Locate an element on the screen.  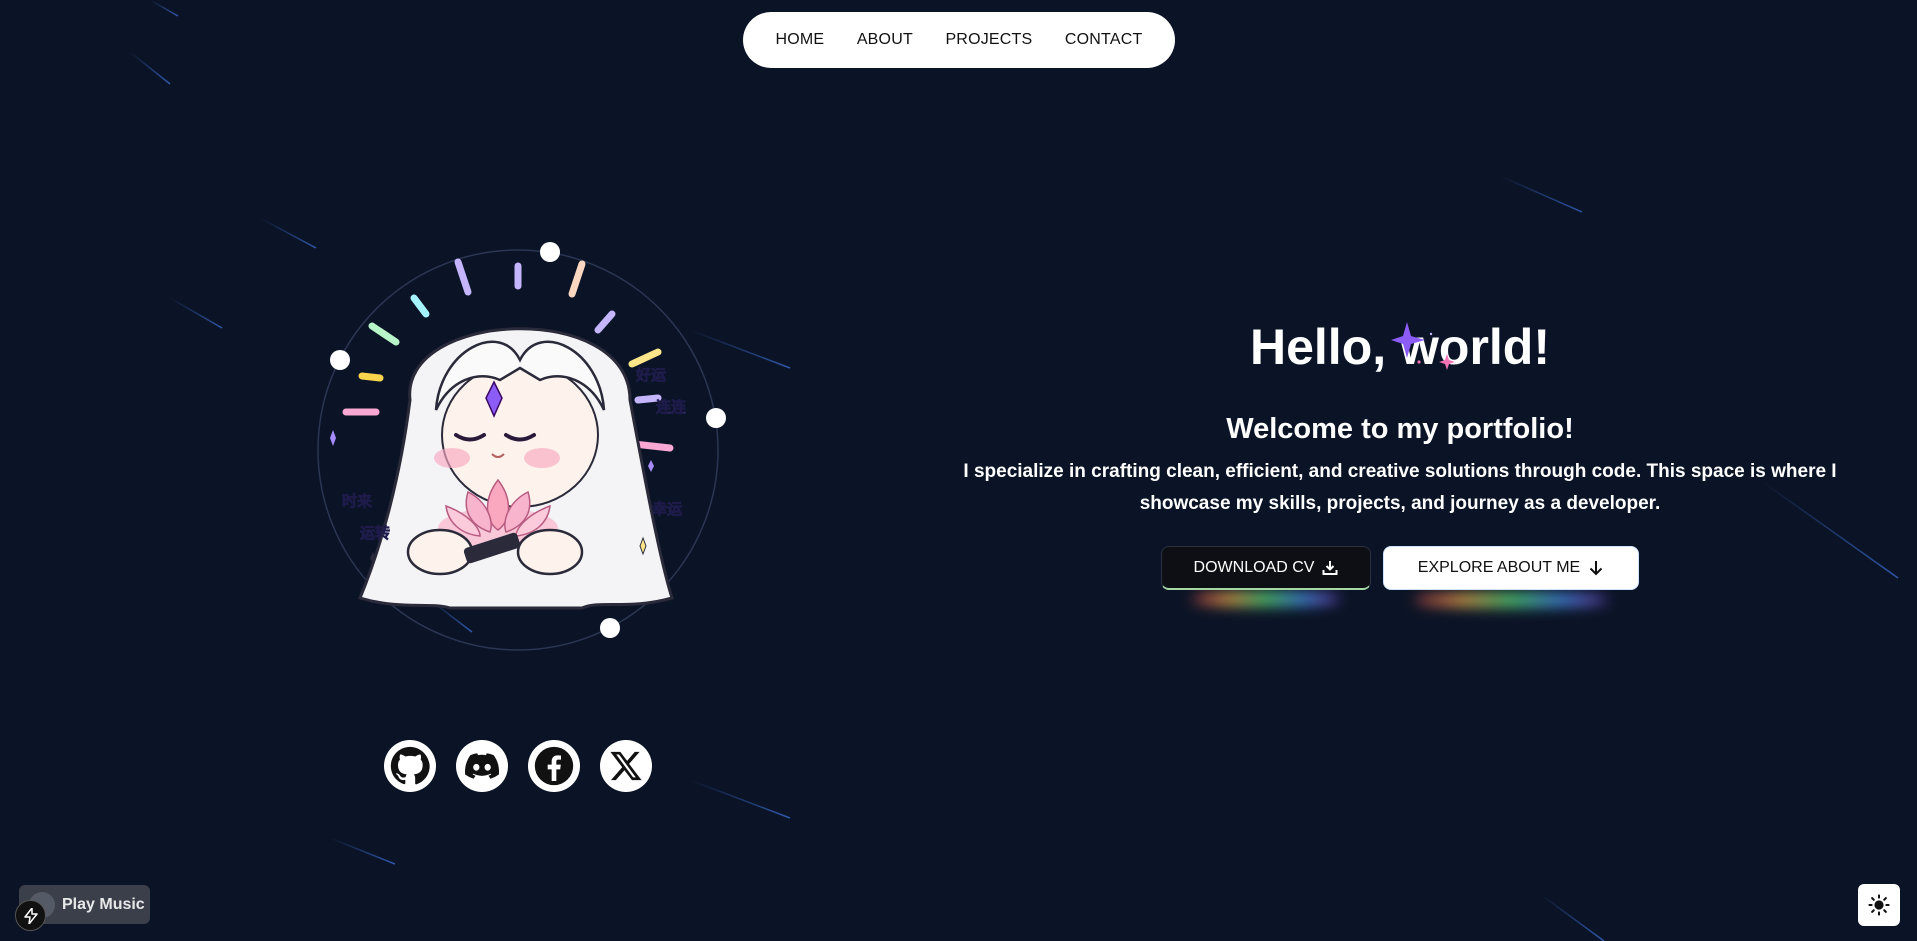
avatar-text-right-3: 幸运 is located at coordinates (667, 509).